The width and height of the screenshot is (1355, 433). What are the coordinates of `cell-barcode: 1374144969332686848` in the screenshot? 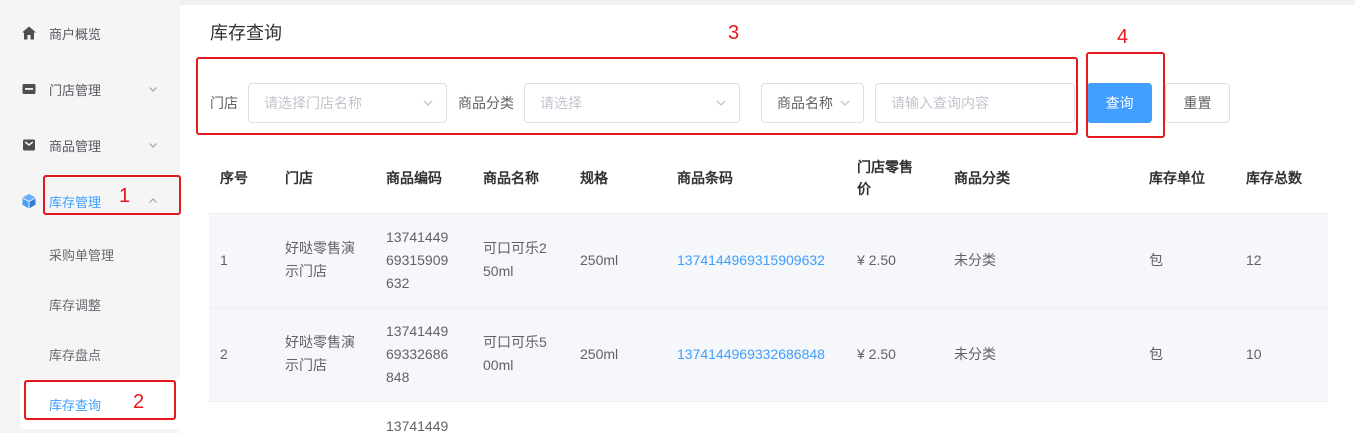 It's located at (756, 354).